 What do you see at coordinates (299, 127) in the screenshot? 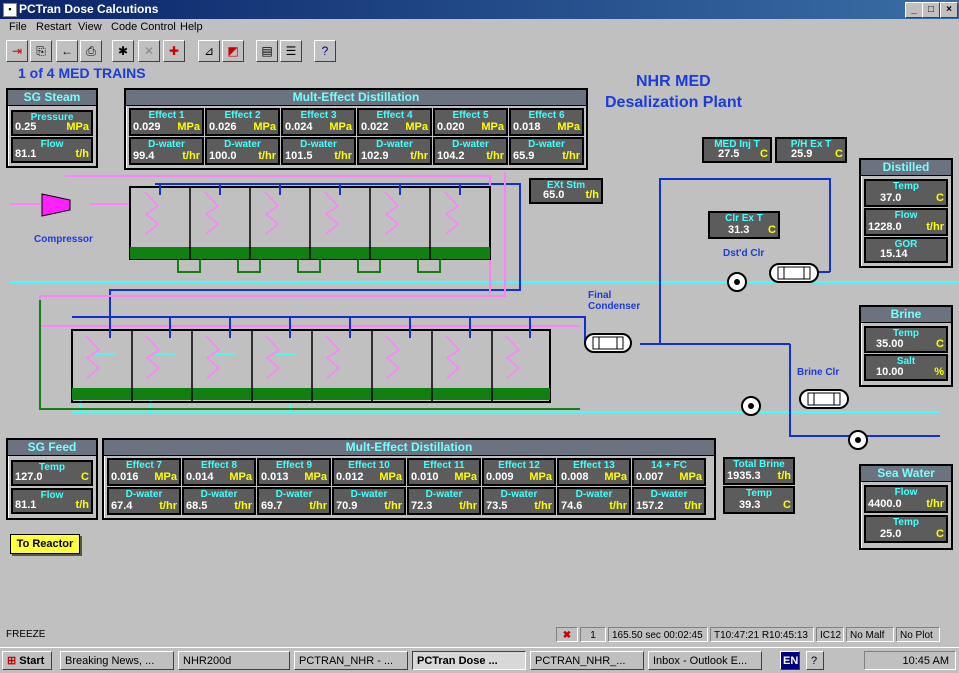
I see `effect-pressure-effect-3-value: 0.024` at bounding box center [299, 127].